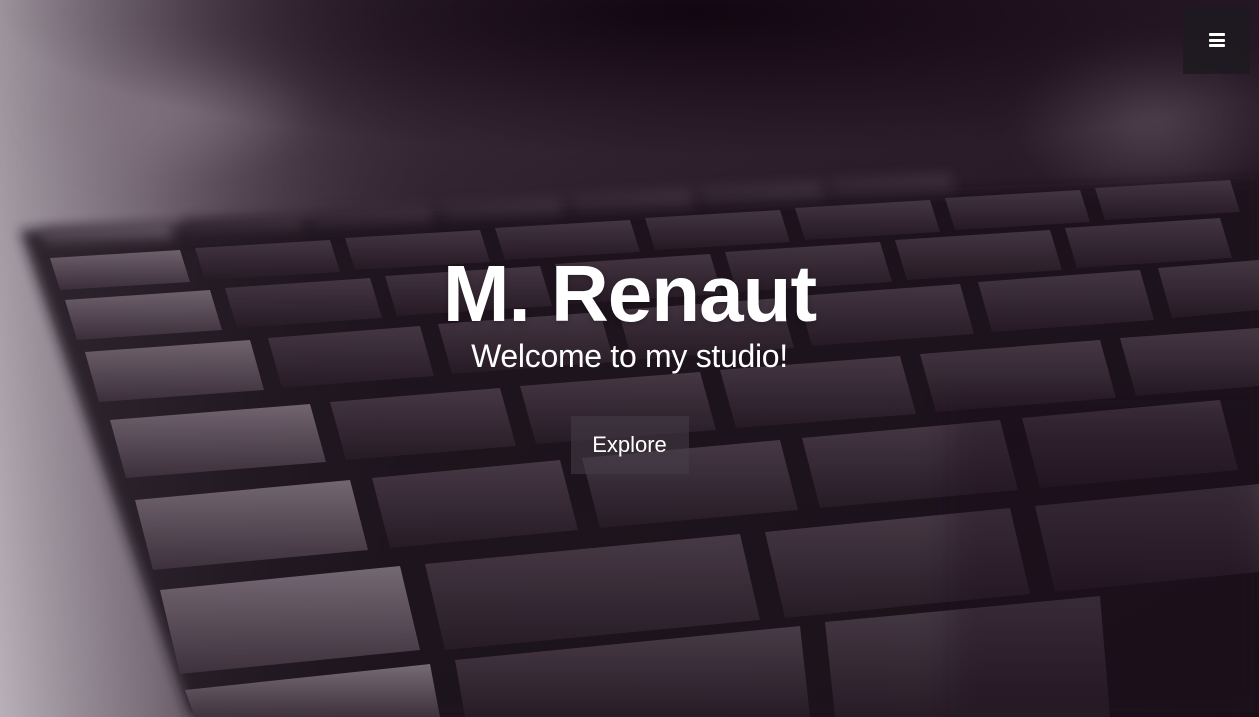 The height and width of the screenshot is (717, 1259). I want to click on hamburger-menu-icon, so click(1216, 40).